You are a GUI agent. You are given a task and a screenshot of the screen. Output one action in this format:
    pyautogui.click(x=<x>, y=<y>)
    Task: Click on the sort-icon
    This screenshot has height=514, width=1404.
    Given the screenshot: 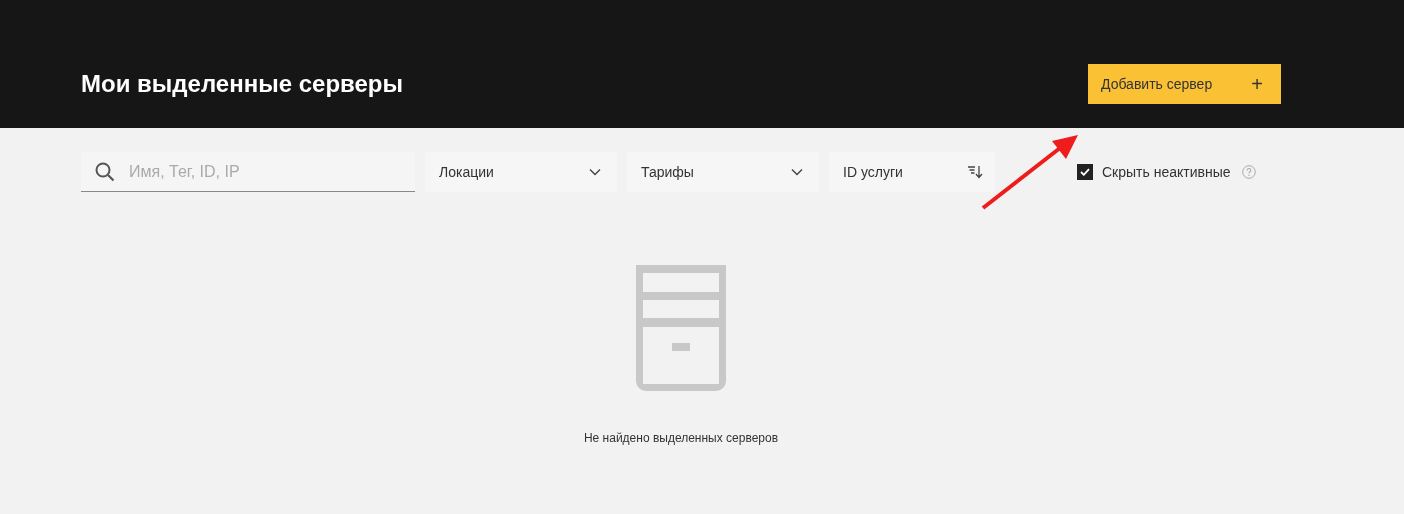 What is the action you would take?
    pyautogui.click(x=975, y=172)
    